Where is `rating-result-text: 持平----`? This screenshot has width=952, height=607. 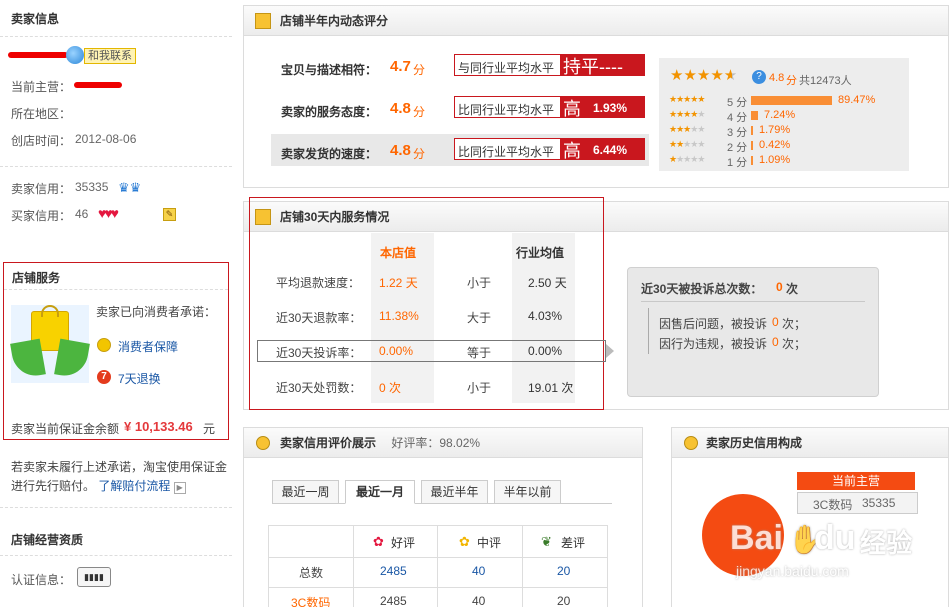
rating-result-text: 持平---- is located at coordinates (593, 67).